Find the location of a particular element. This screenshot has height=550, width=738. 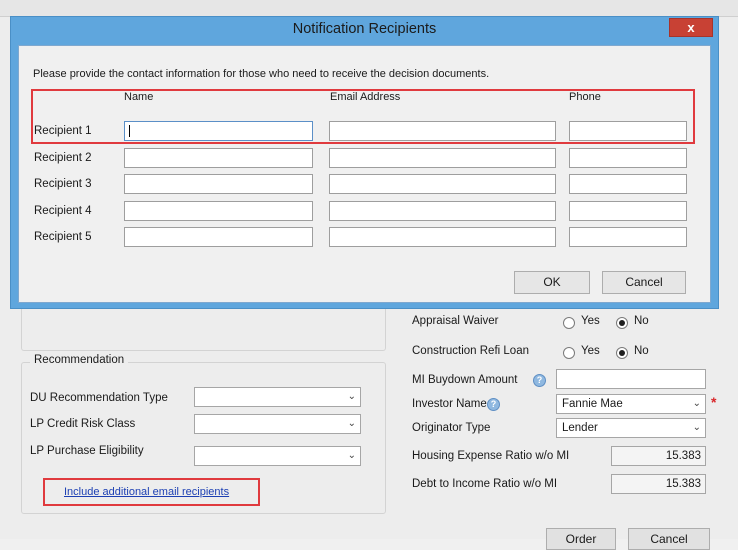

column-header-email: Email Address is located at coordinates (365, 97).